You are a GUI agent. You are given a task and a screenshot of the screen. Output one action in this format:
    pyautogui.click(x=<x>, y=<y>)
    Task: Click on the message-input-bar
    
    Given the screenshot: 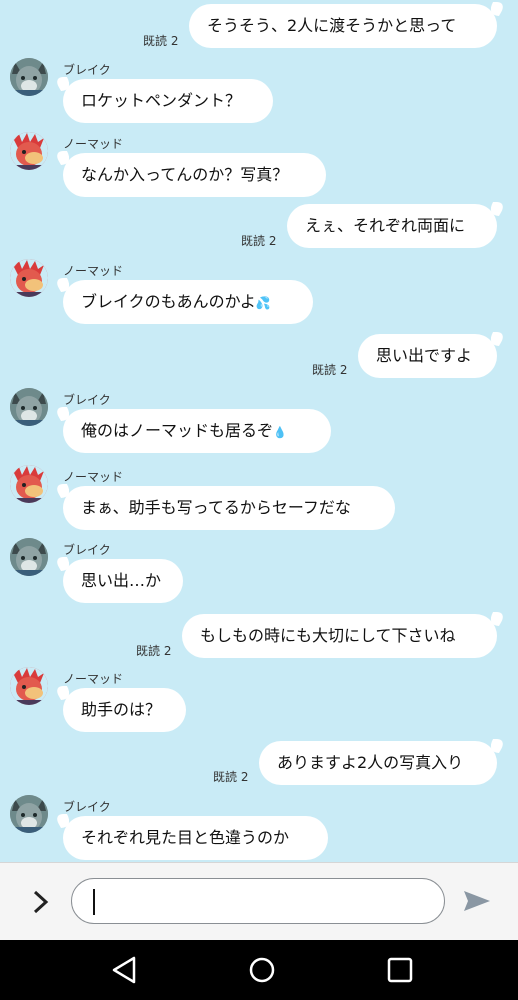 What is the action you would take?
    pyautogui.click(x=259, y=901)
    